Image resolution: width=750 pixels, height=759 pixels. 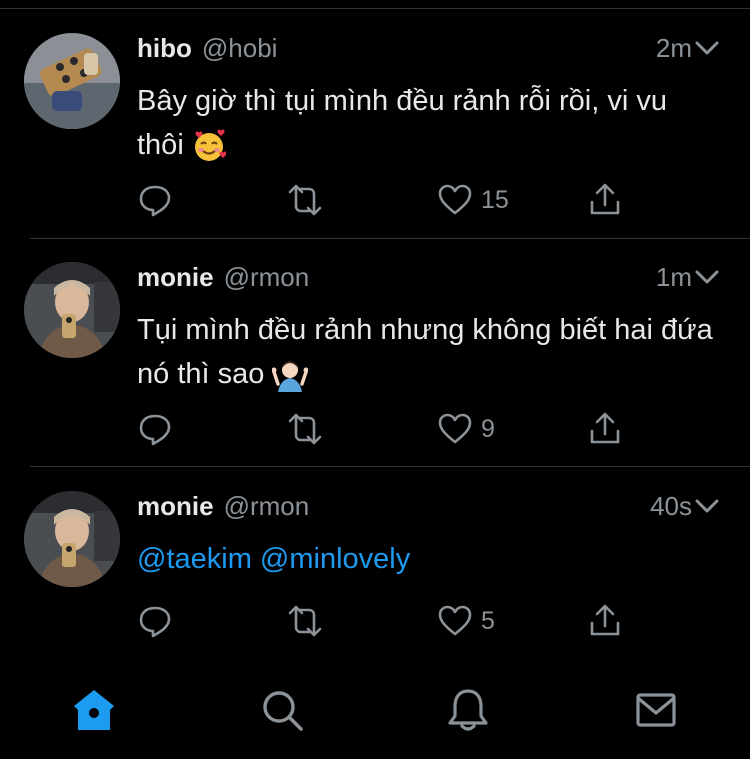 I want to click on tab-messages, so click(x=656, y=710).